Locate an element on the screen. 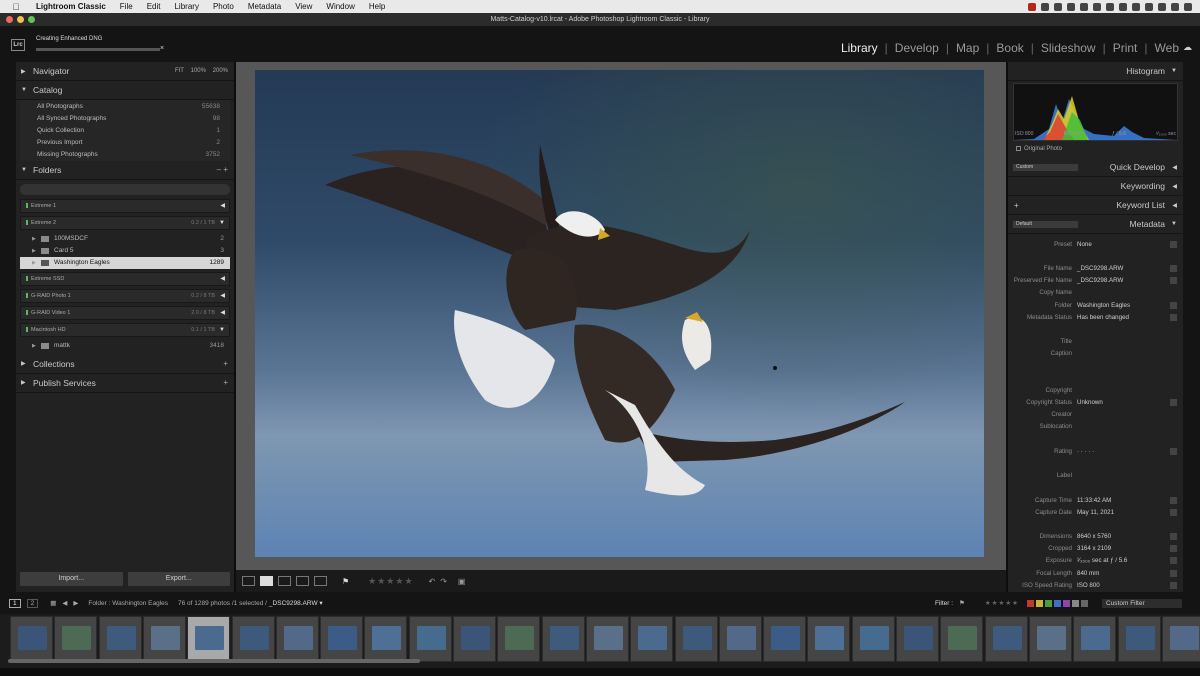 This screenshot has height=676, width=1200. rating-stars: ★★★★★ is located at coordinates (390, 581).